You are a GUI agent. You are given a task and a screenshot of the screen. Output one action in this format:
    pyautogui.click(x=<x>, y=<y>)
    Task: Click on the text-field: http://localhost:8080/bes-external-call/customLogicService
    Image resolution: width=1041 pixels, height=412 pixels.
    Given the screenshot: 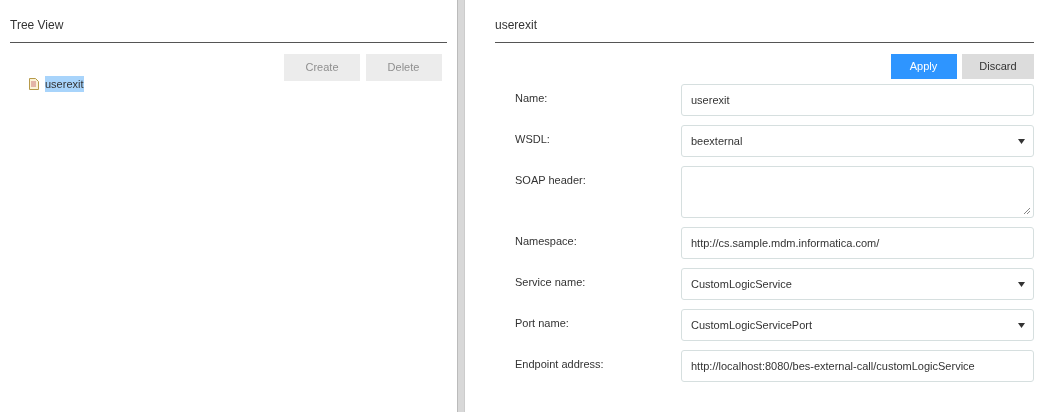 What is the action you would take?
    pyautogui.click(x=857, y=366)
    